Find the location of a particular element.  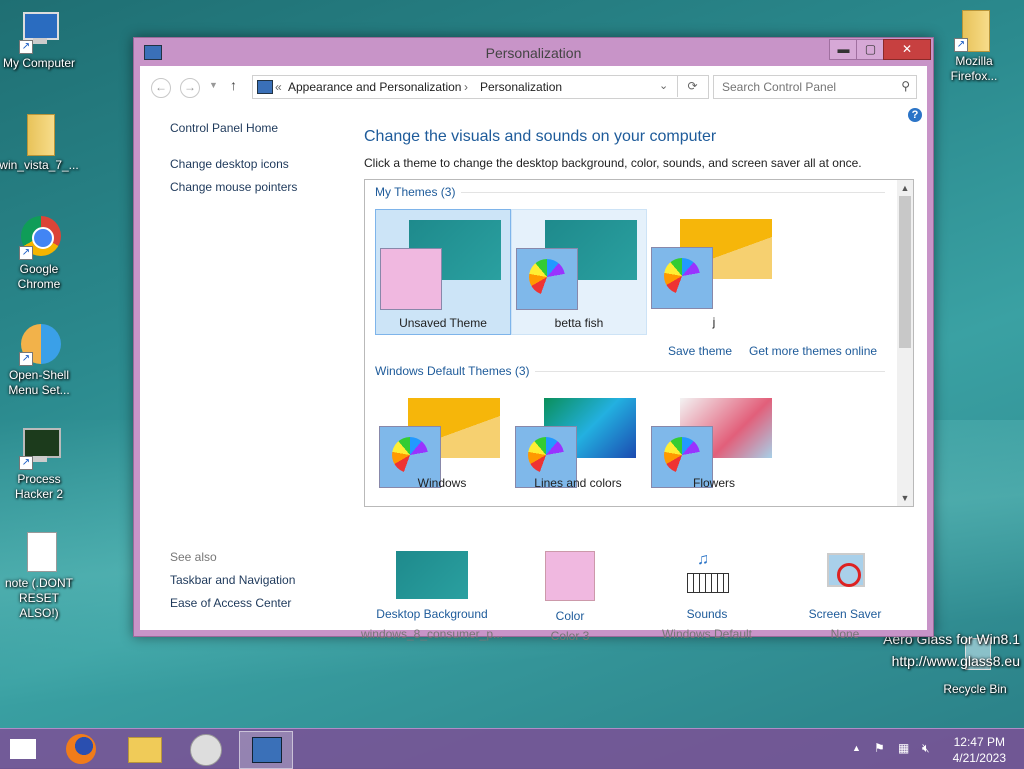

breadcrumb-appearance: Appearance and Personalization is located at coordinates (374, 87).